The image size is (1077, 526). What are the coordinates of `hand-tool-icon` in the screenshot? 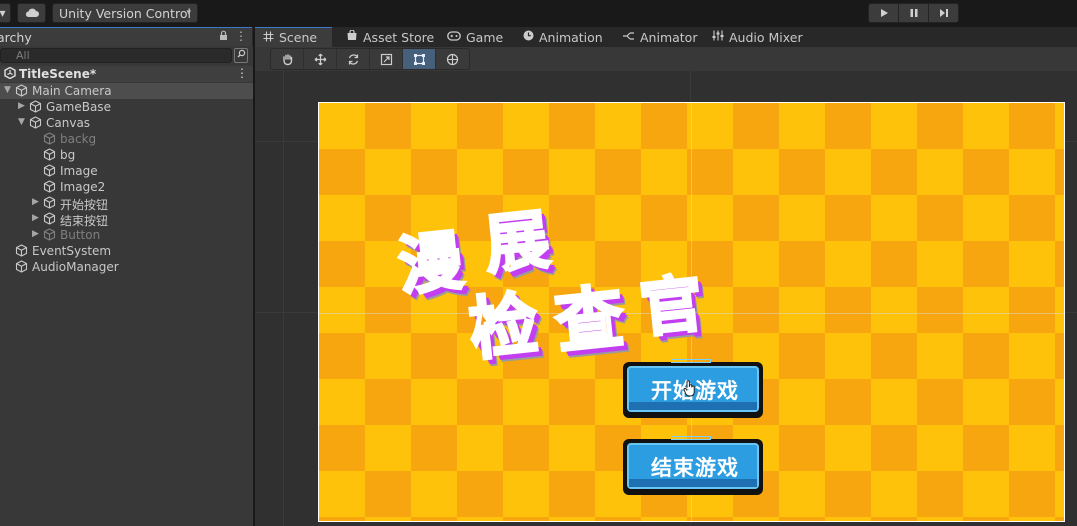 It's located at (287, 59).